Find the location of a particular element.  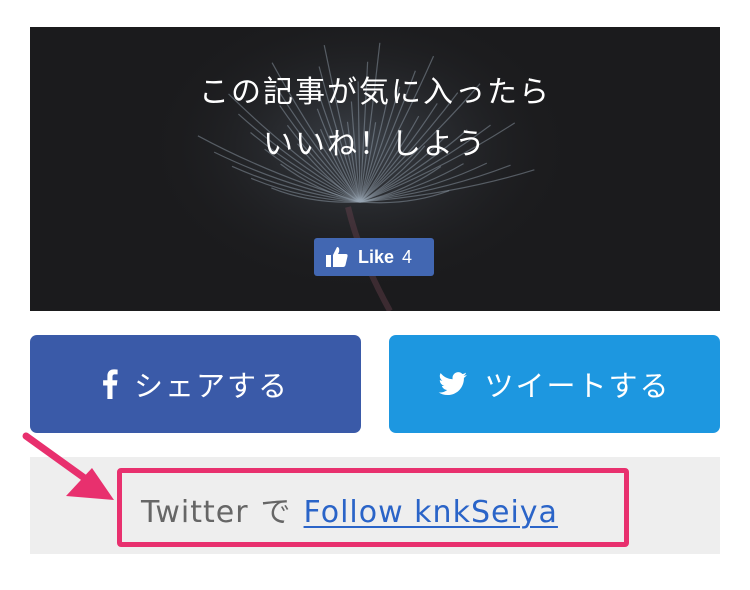

facebook-share-label: シェアする is located at coordinates (211, 386).